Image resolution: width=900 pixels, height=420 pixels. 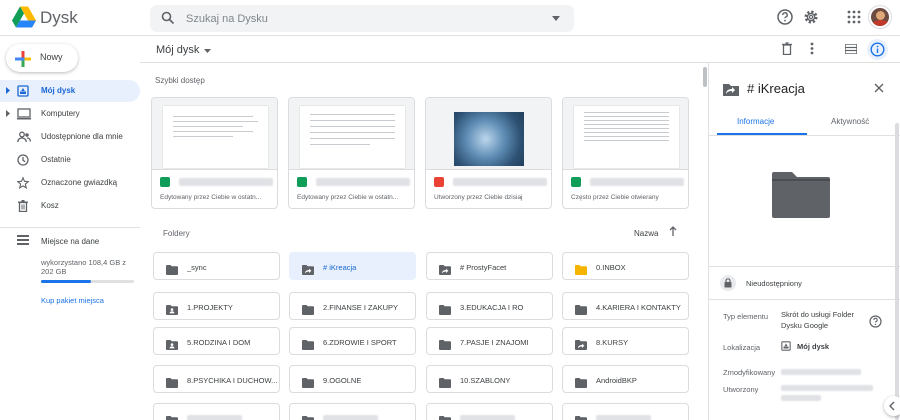 What do you see at coordinates (616, 380) in the screenshot?
I see `folder-label: AndroidBKP` at bounding box center [616, 380].